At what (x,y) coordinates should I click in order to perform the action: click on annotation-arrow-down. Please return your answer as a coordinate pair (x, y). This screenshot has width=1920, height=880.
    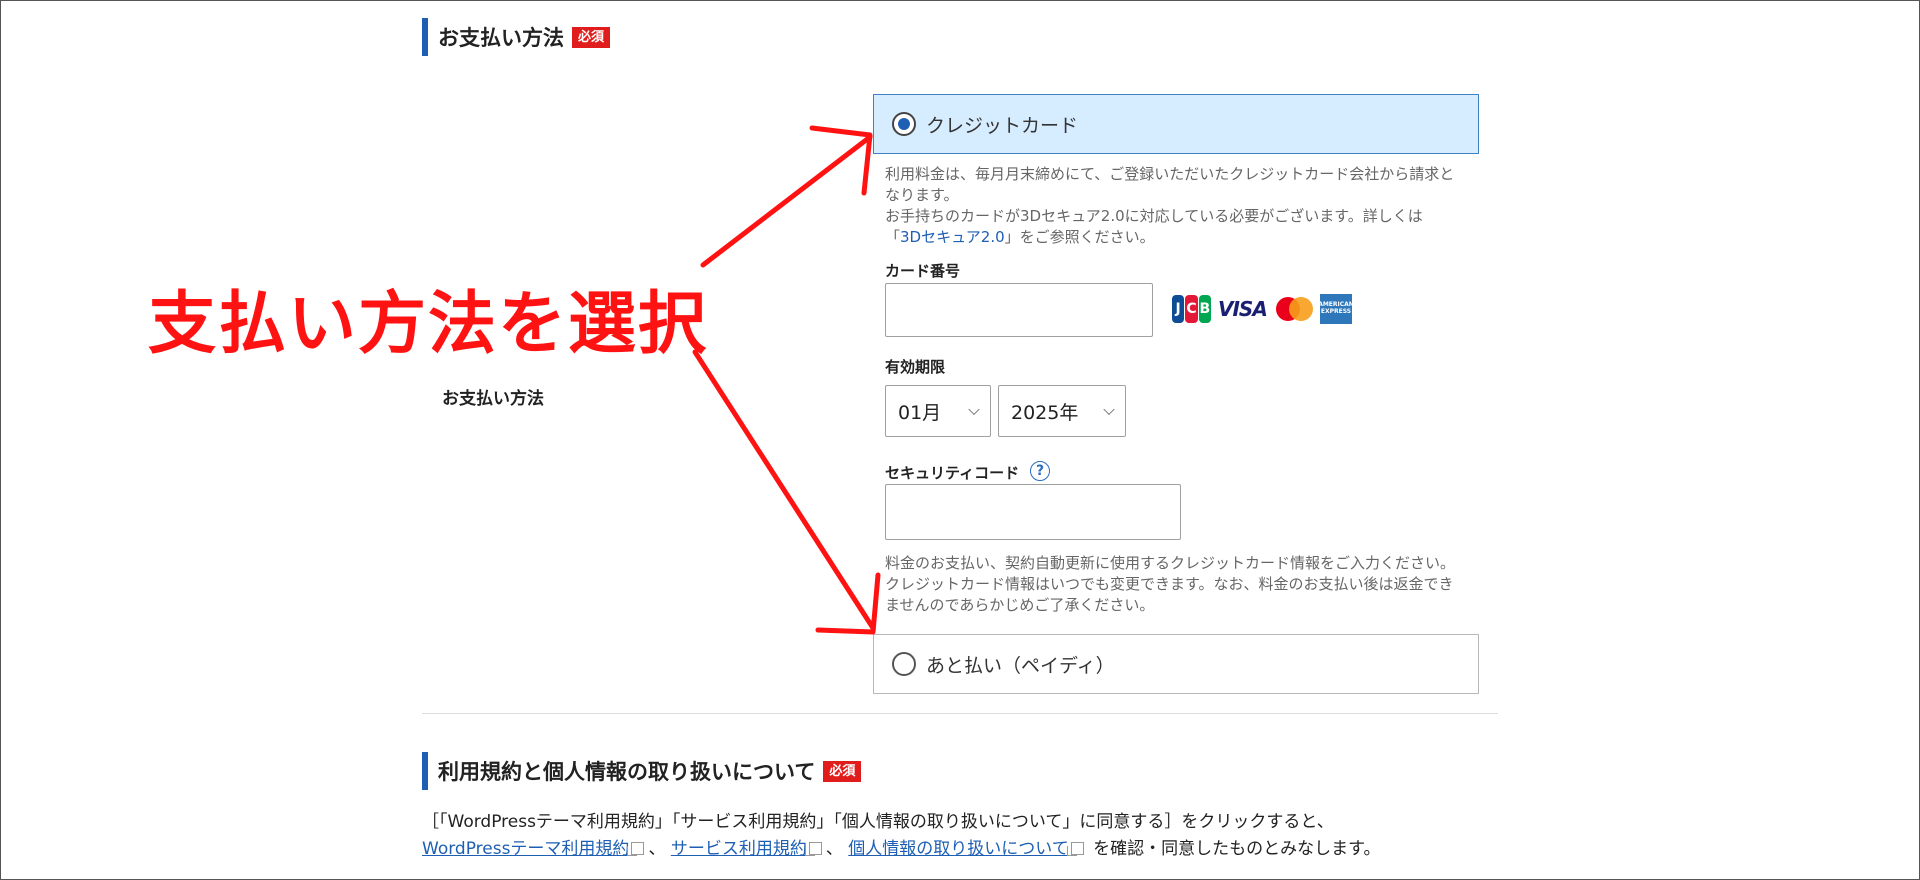
    Looking at the image, I should click on (784, 490).